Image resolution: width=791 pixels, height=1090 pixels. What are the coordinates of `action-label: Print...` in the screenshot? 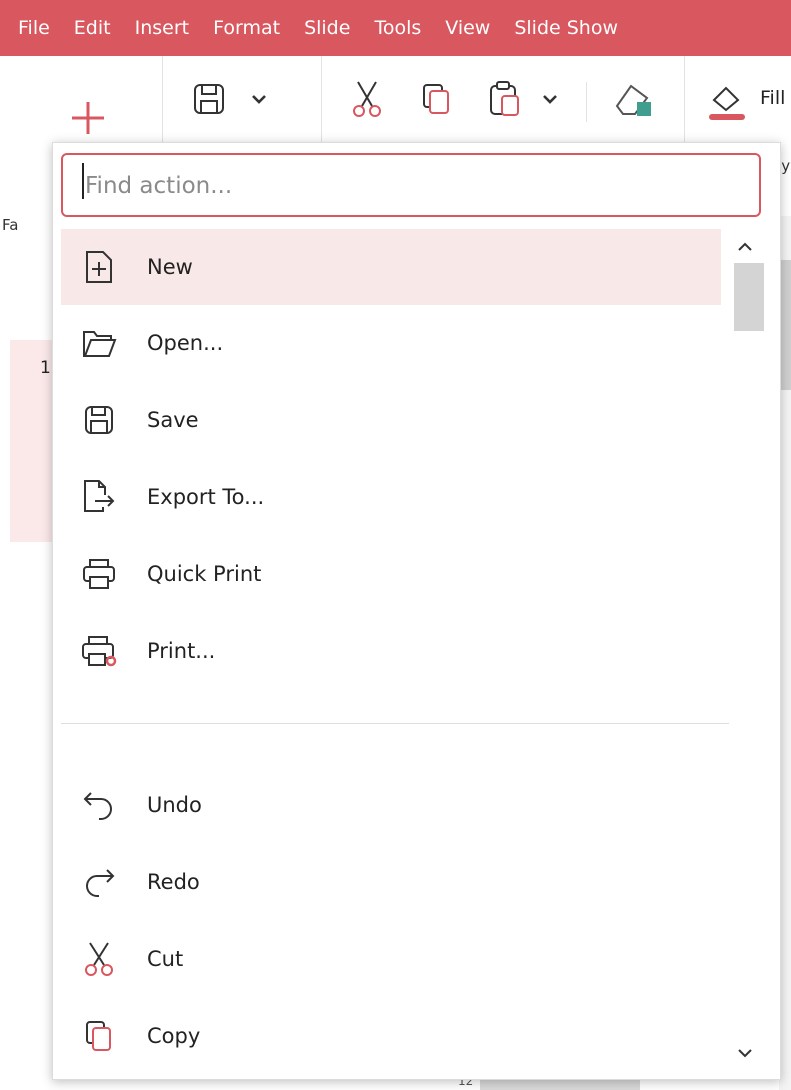 It's located at (181, 651).